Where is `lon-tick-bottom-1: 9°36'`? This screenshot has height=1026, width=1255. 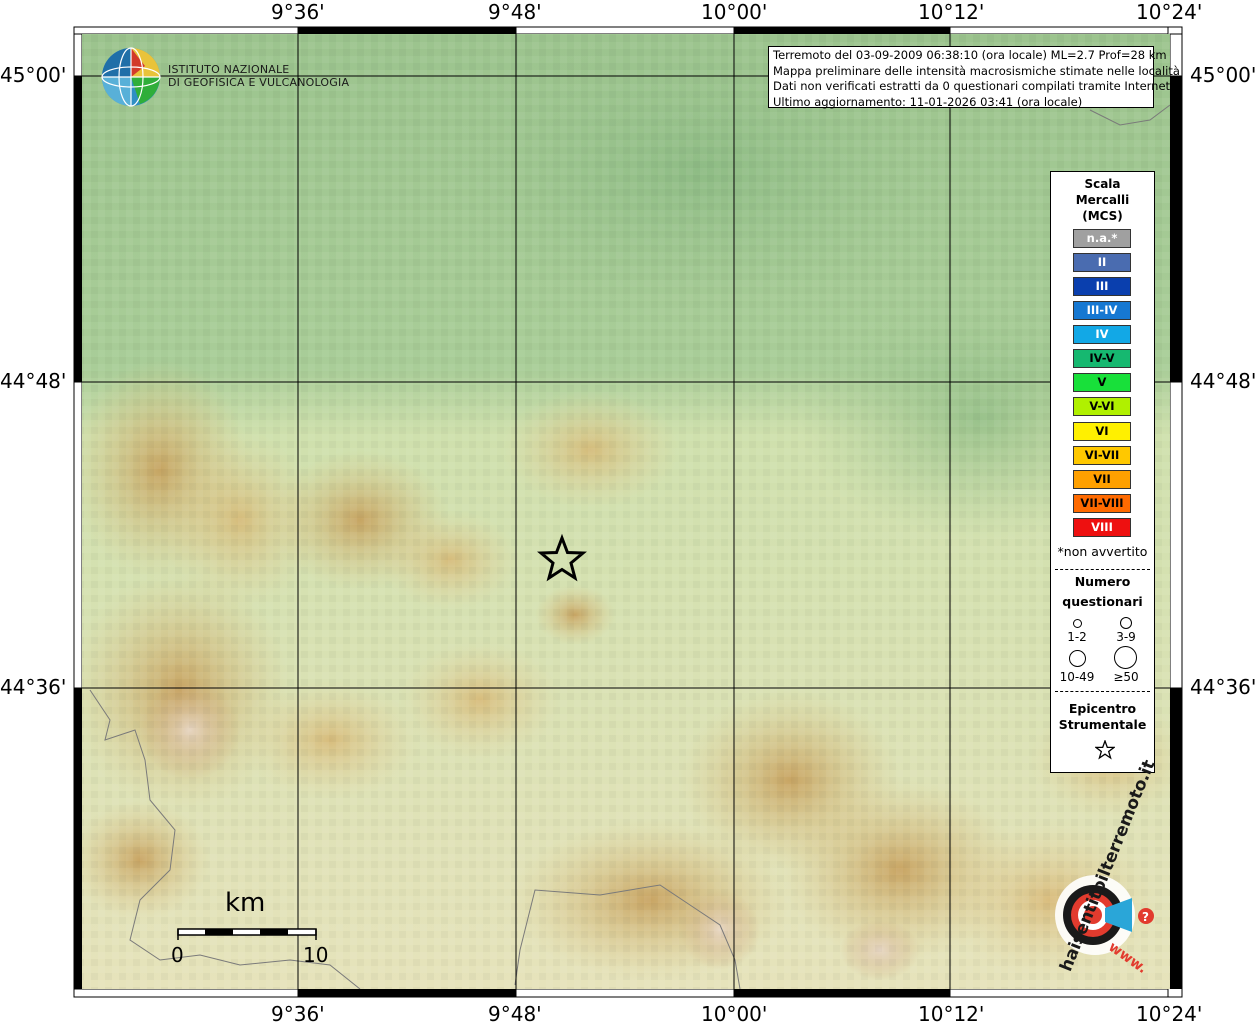
lon-tick-bottom-1: 9°36' is located at coordinates (298, 1014).